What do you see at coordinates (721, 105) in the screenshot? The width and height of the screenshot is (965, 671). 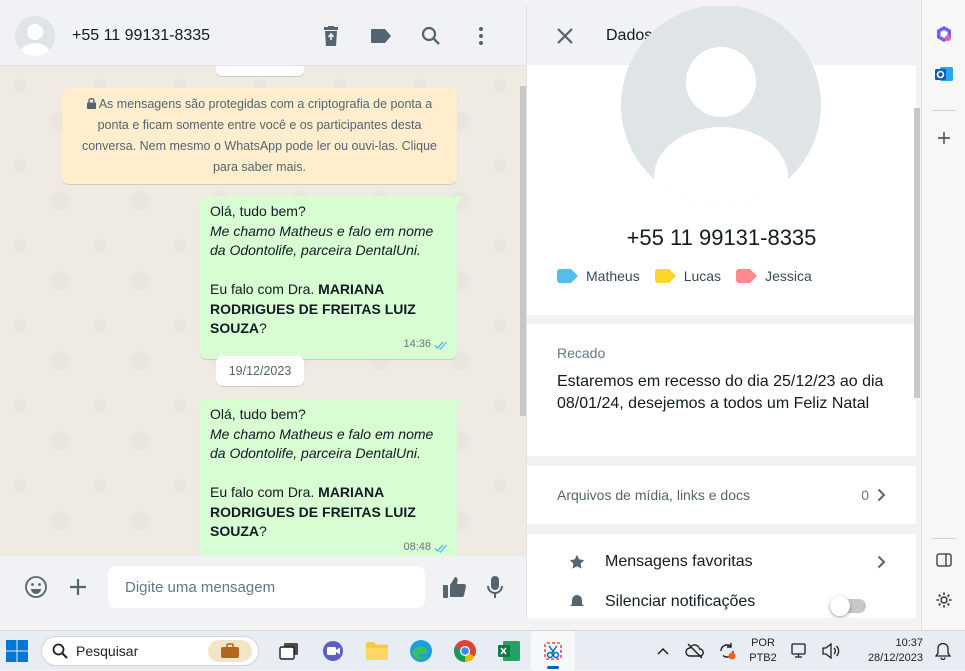 I see `profile-photo` at bounding box center [721, 105].